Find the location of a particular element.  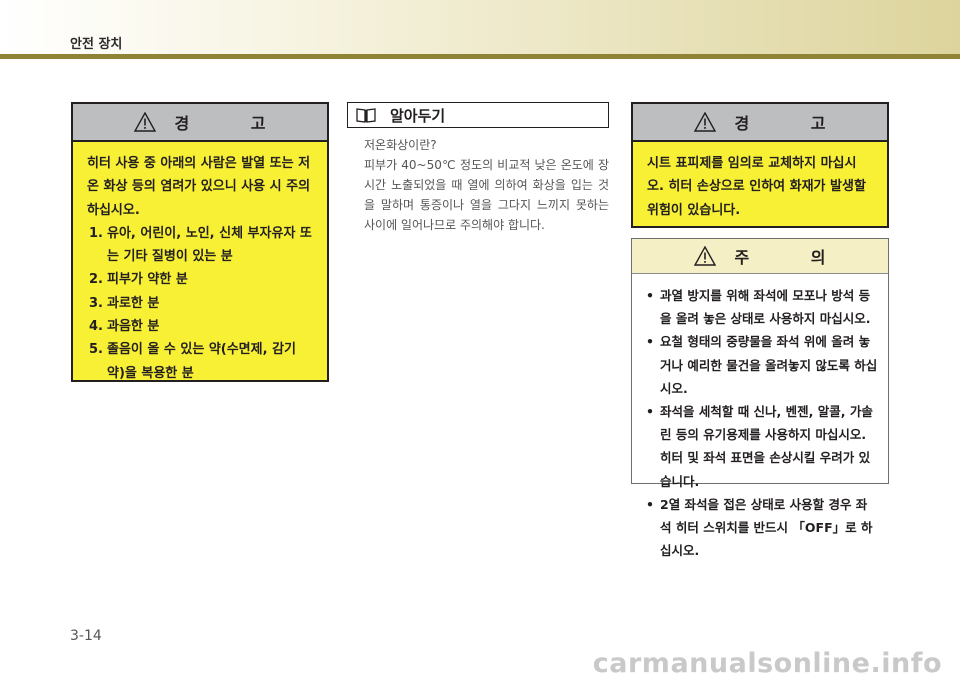

list-item: 3. 과로한 분 is located at coordinates (124, 303).